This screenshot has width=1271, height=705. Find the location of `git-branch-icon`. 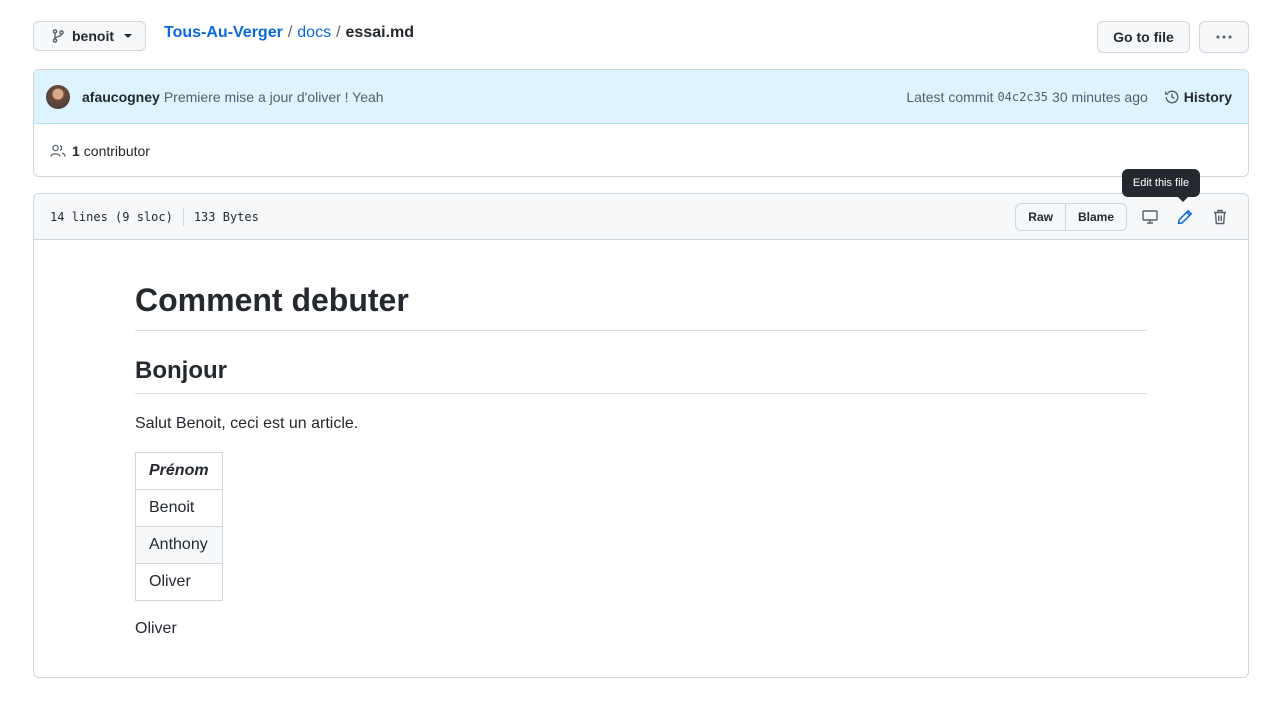

git-branch-icon is located at coordinates (58, 36).